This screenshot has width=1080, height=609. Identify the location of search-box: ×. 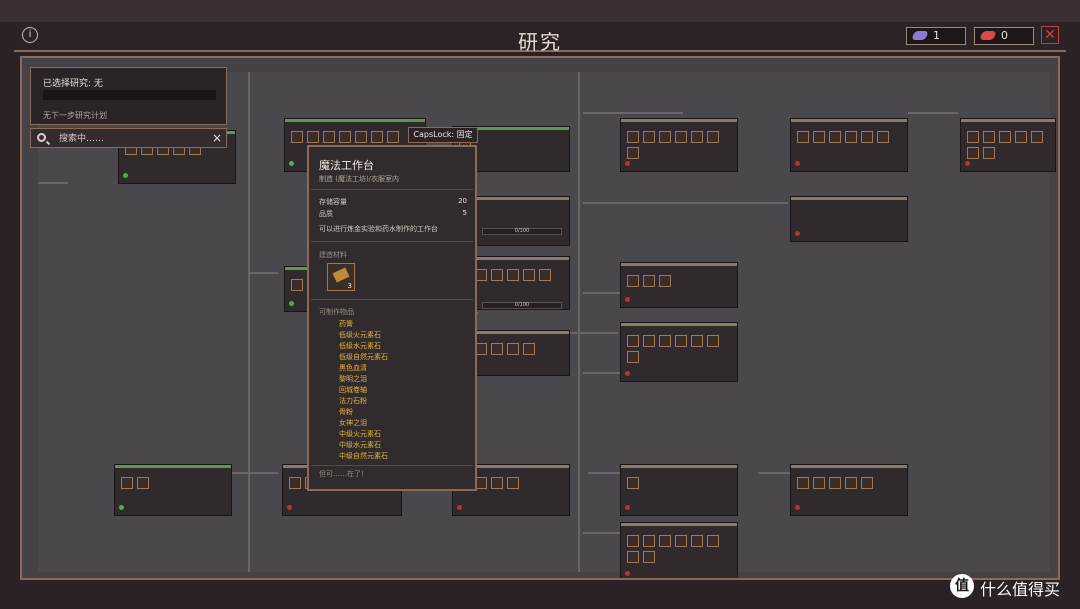
(128, 138).